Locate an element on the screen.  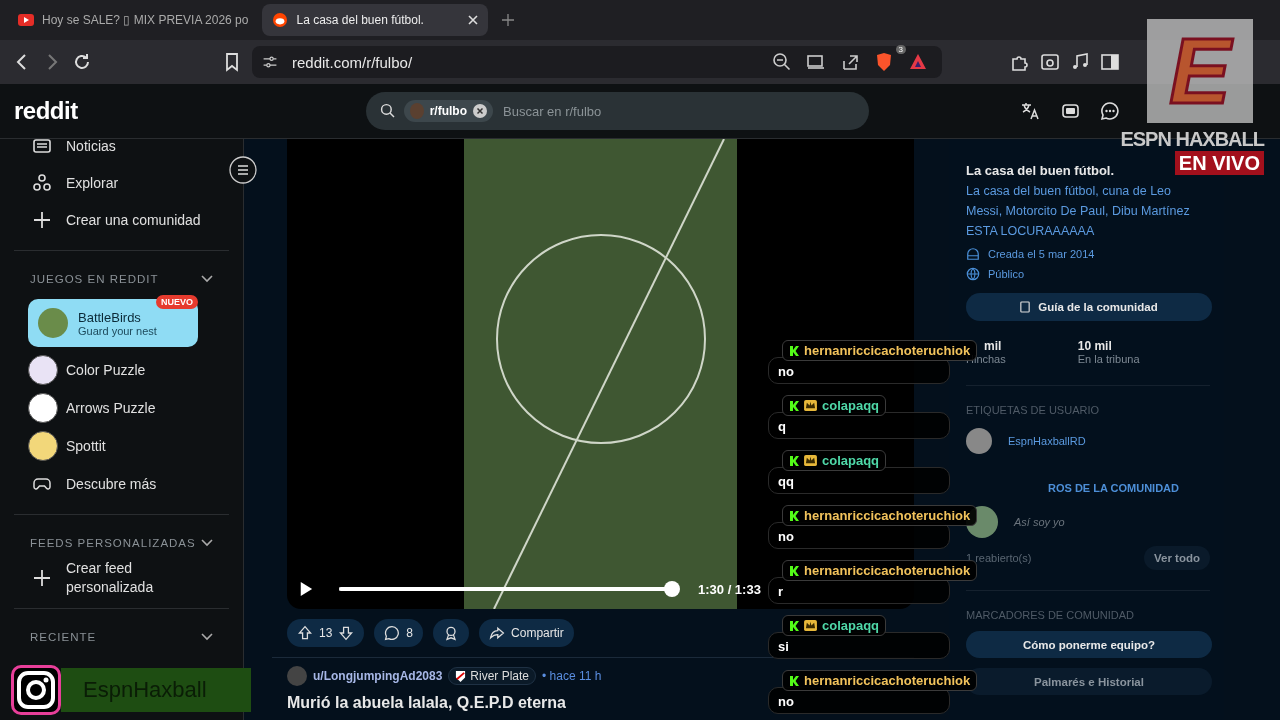
search-window-icon is located at coordinates (1050, 62).